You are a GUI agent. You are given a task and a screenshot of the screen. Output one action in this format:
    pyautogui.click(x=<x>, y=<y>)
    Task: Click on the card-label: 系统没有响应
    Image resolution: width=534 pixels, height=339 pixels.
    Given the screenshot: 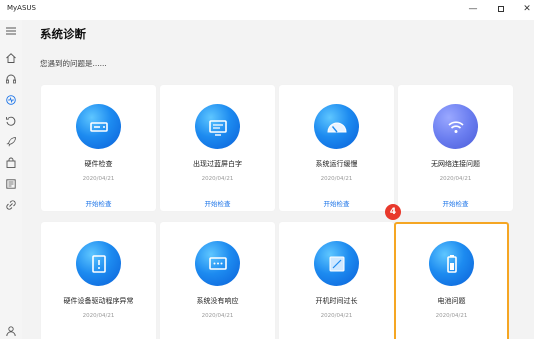 What is the action you would take?
    pyautogui.click(x=217, y=301)
    